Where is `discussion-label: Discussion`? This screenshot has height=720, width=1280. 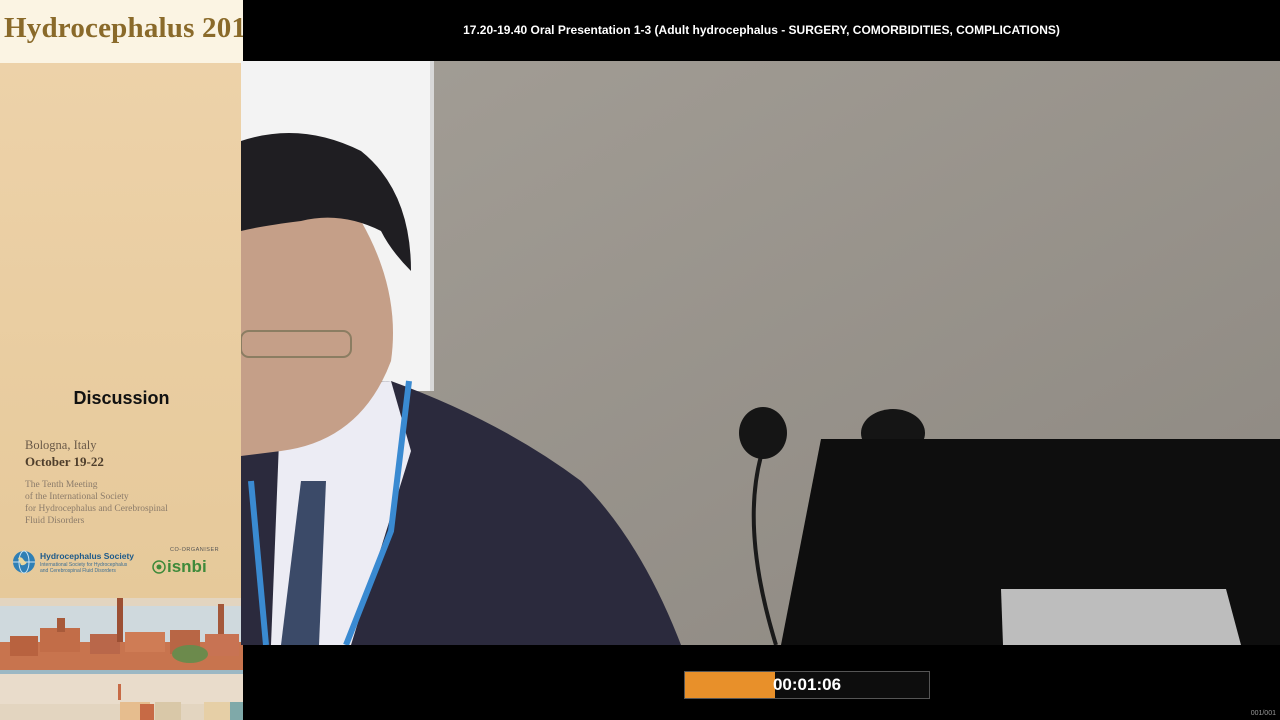 discussion-label: Discussion is located at coordinates (121, 398).